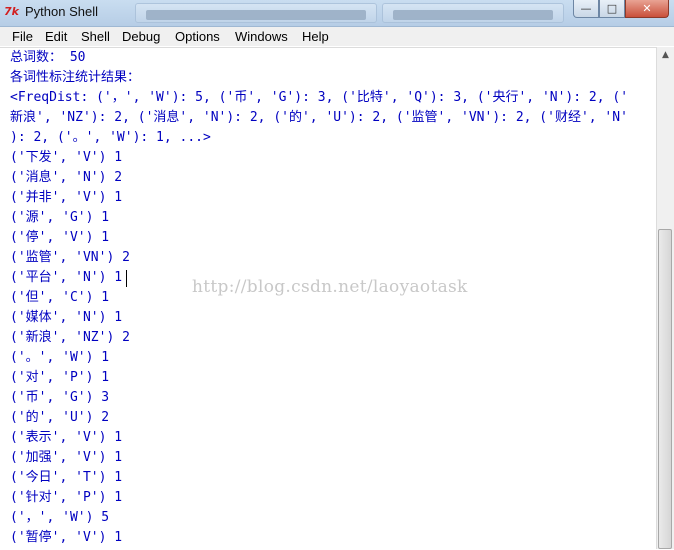 Image resolution: width=674 pixels, height=550 pixels. What do you see at coordinates (66, 177) in the screenshot?
I see `shell-output-line: ('消息', 'N') 2` at bounding box center [66, 177].